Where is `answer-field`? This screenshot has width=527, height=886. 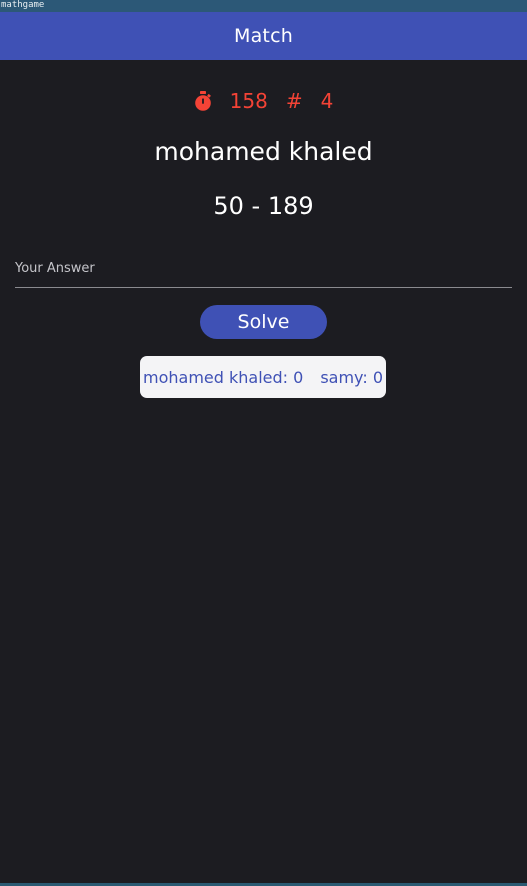 answer-field is located at coordinates (263, 269).